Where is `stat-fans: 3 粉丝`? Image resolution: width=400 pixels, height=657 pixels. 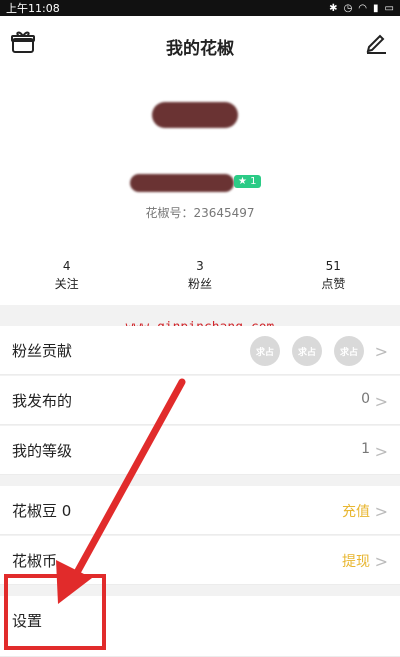
stat-fans: 3 粉丝 is located at coordinates (199, 272).